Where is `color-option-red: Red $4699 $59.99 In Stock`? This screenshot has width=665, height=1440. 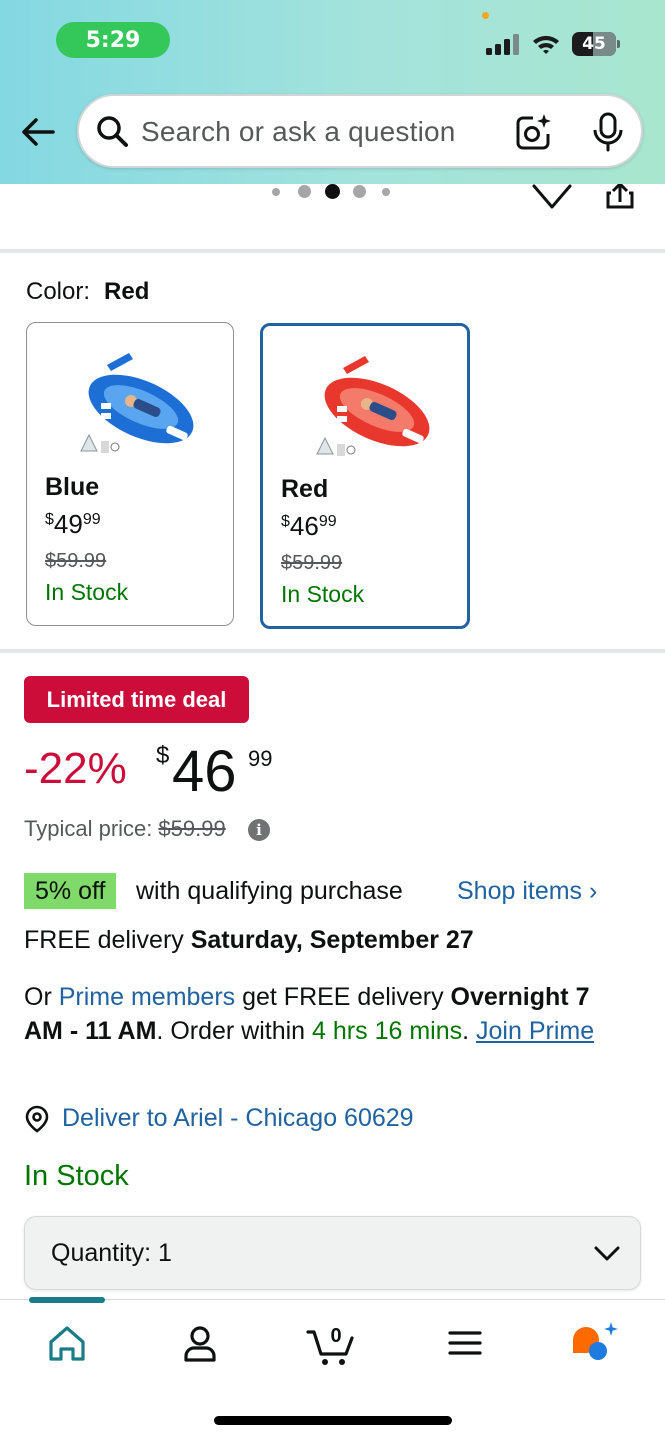
color-option-red: Red $4699 $59.99 In Stock is located at coordinates (365, 476).